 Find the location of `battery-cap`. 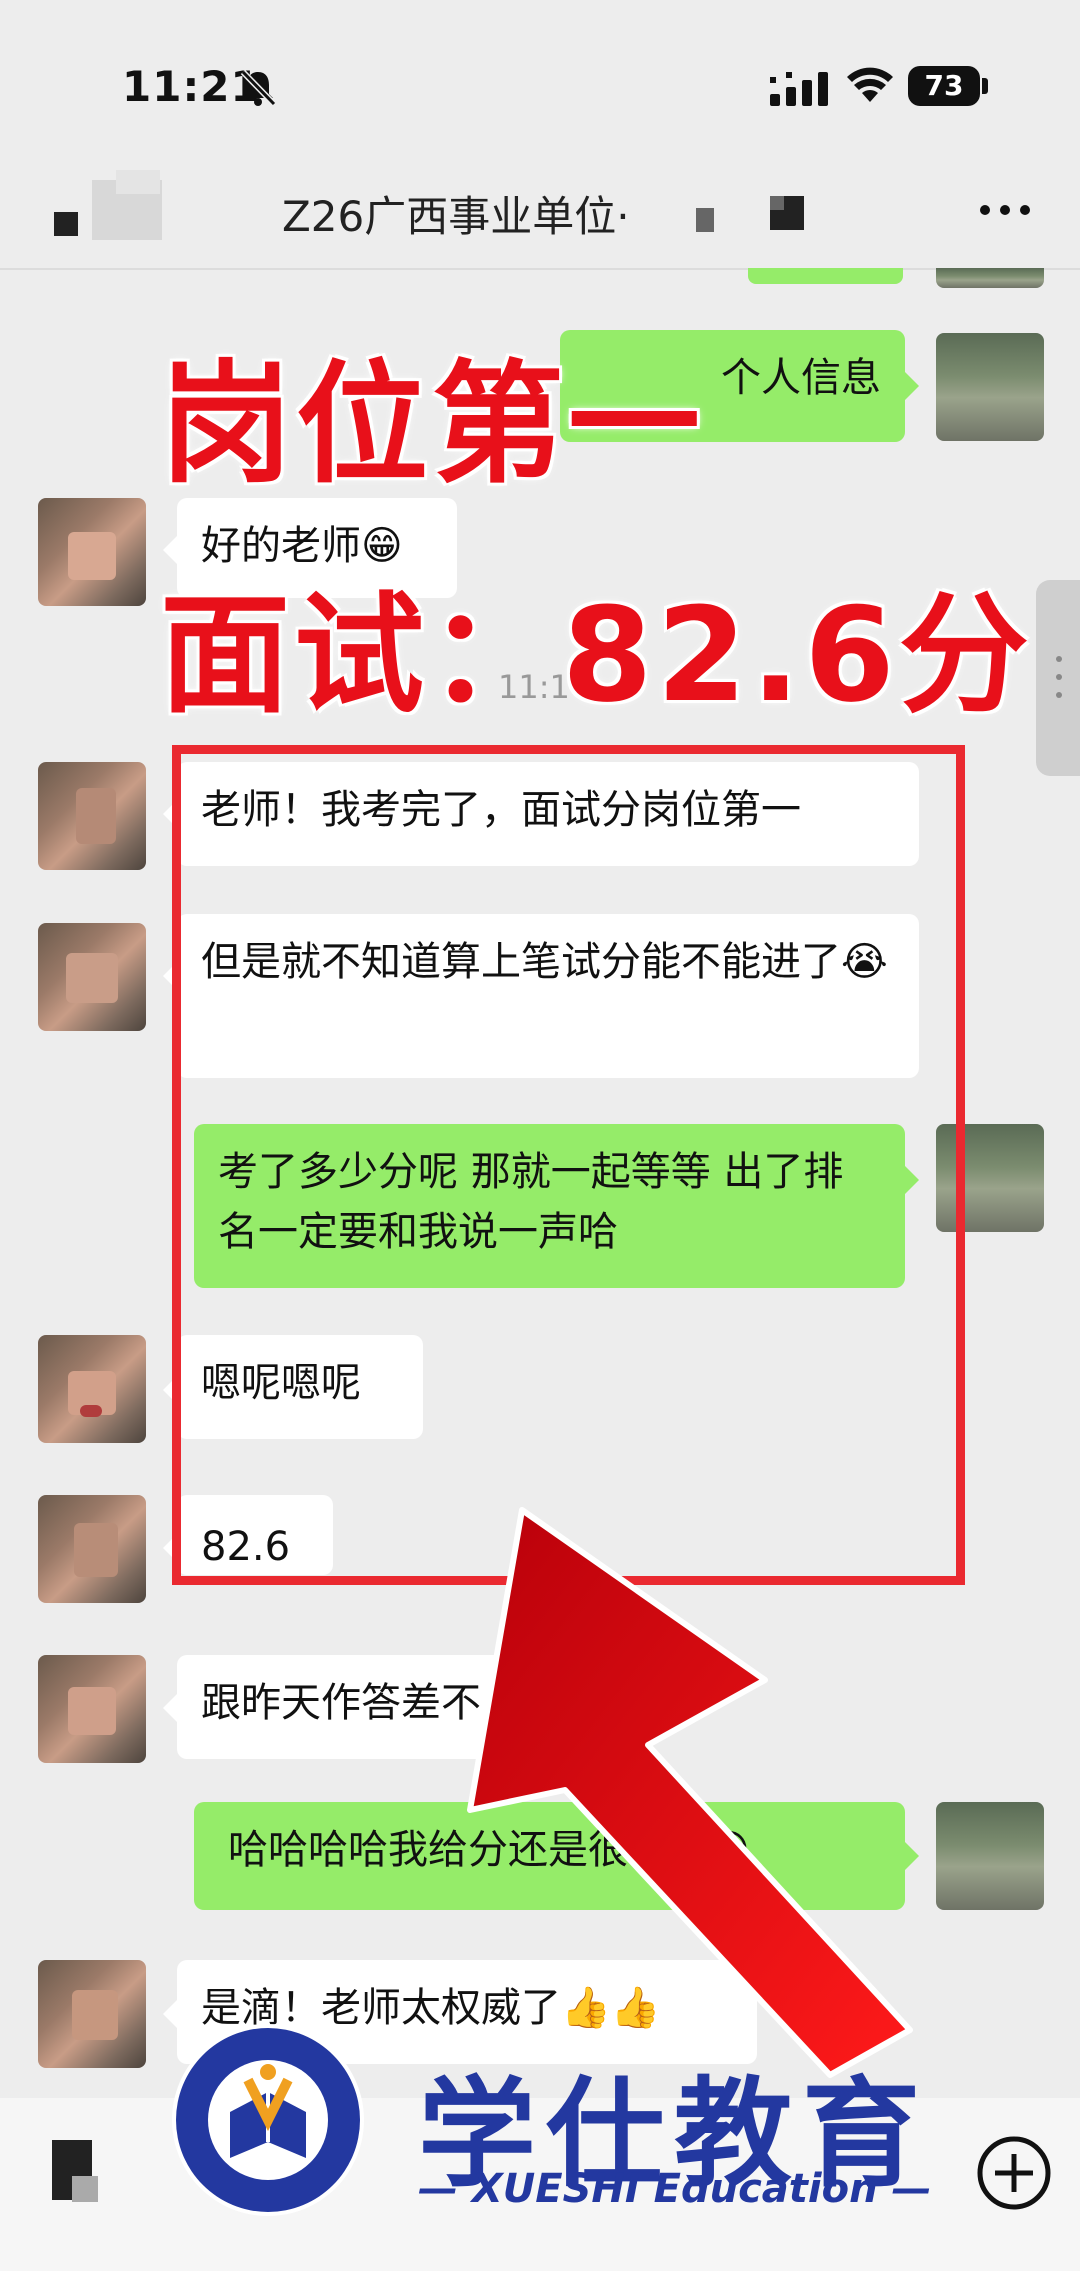

battery-cap is located at coordinates (985, 86).